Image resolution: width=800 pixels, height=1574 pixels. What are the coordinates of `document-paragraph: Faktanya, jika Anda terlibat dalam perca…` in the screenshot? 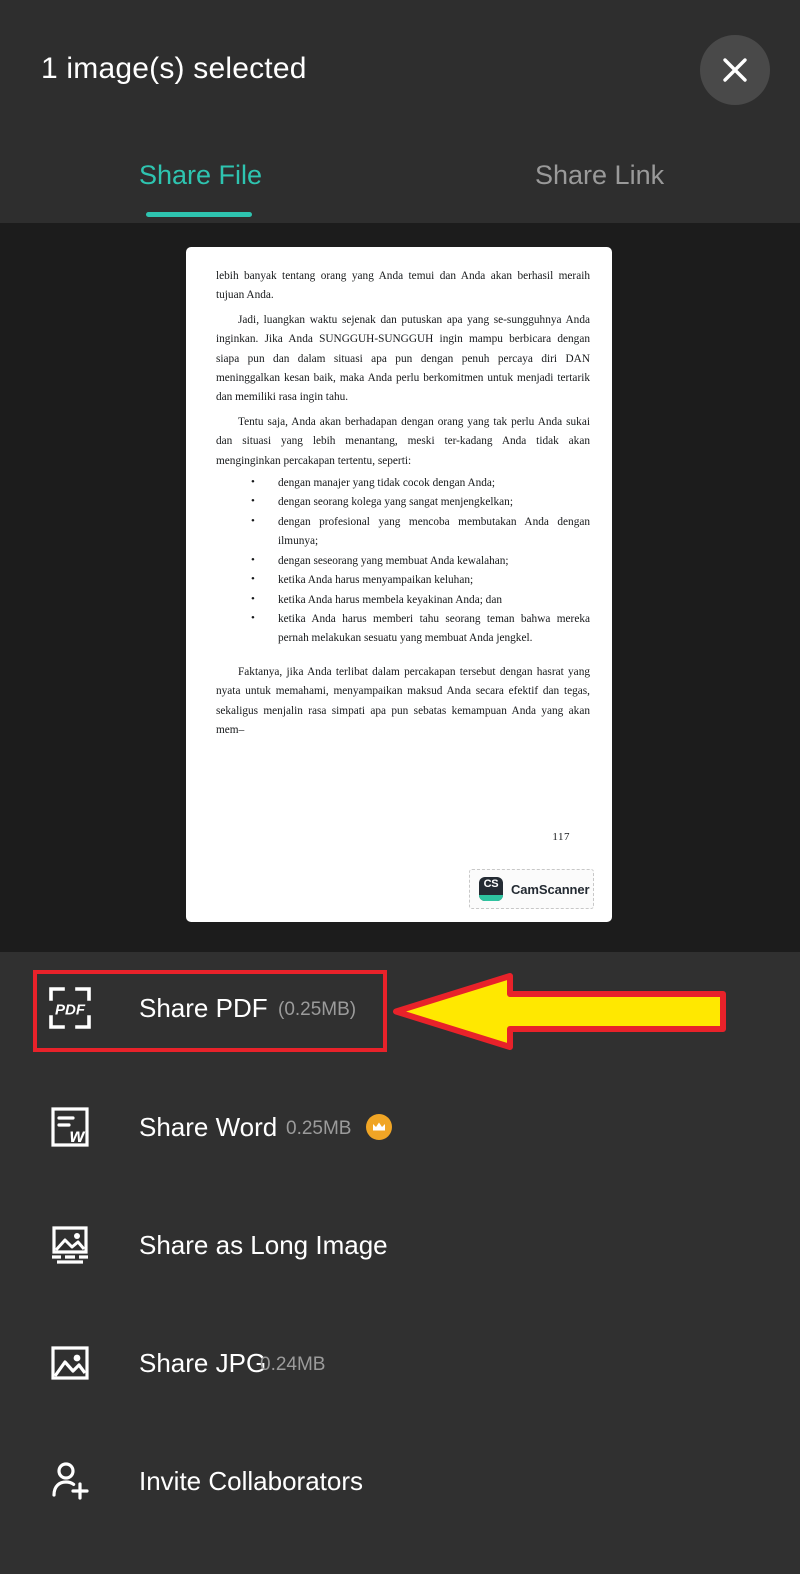 It's located at (403, 700).